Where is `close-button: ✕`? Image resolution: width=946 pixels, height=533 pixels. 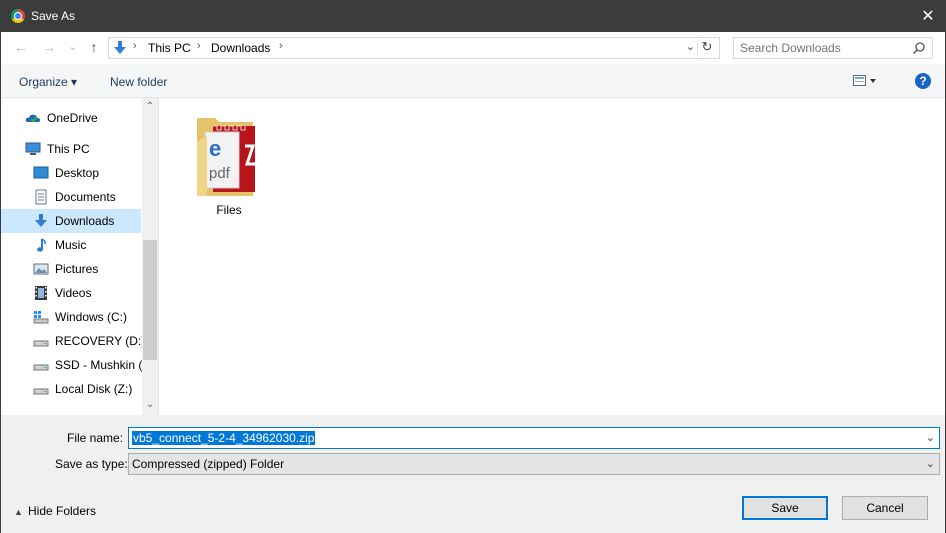
close-button: ✕ is located at coordinates (928, 16).